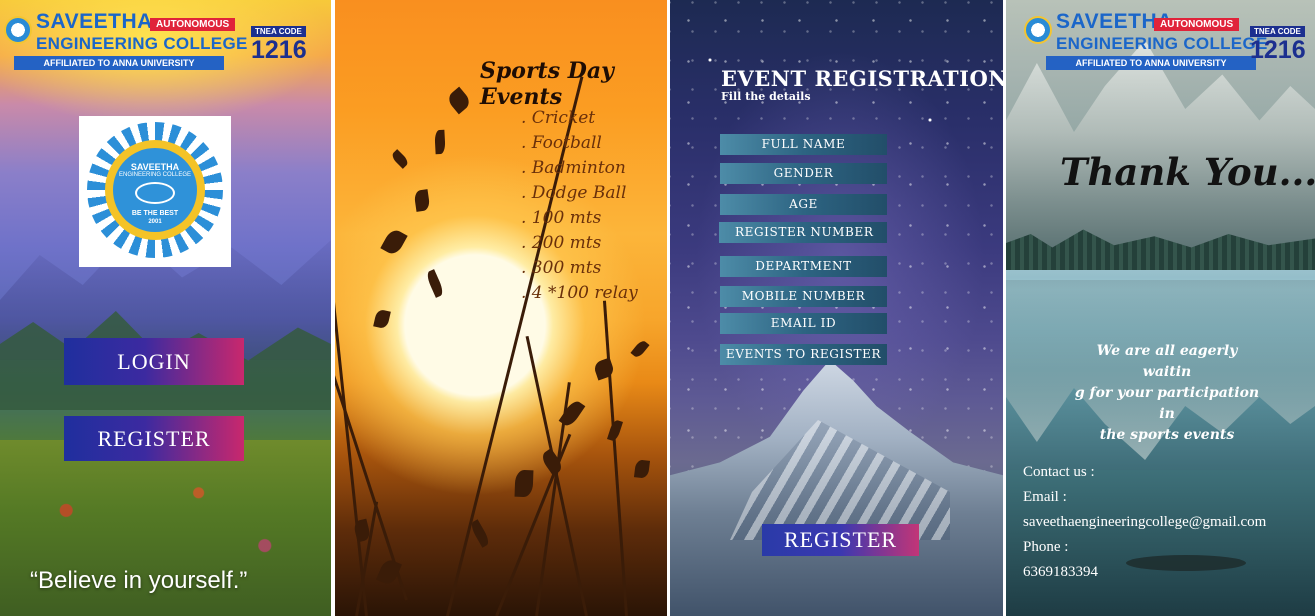 Image resolution: width=1315 pixels, height=616 pixels. I want to click on college-name-line1: SAVEETHA, so click(94, 21).